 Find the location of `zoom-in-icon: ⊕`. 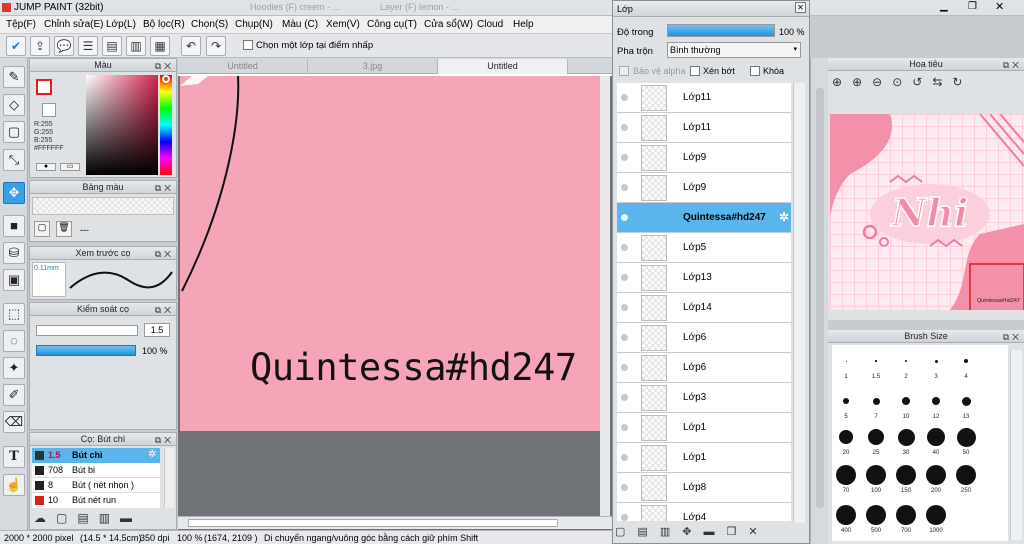

zoom-in-icon: ⊕ is located at coordinates (862, 82).